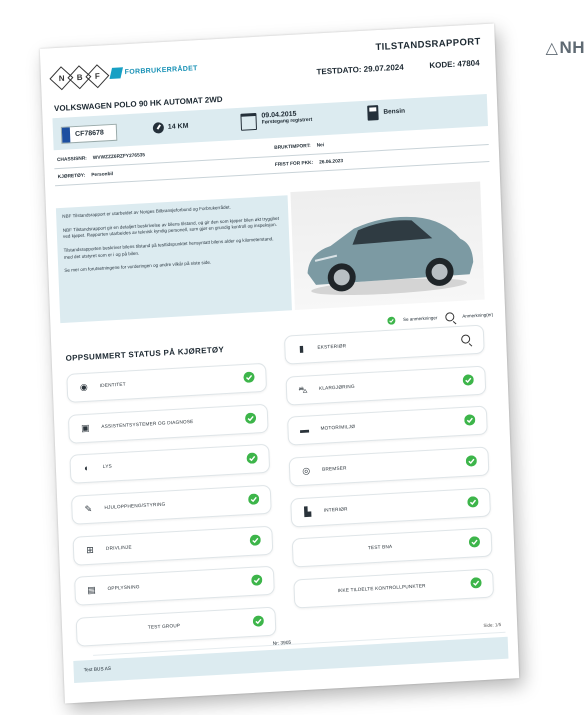 The height and width of the screenshot is (715, 585). Describe the element at coordinates (454, 64) in the screenshot. I see `report-code: KODE: 47804` at that location.